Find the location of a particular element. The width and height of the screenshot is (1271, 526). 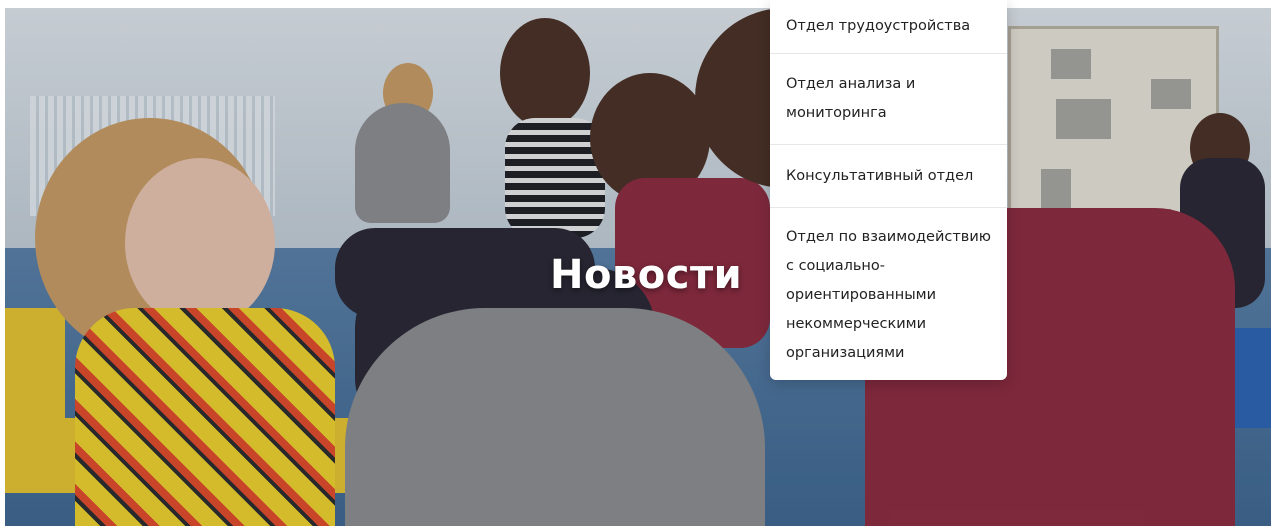

menu-item-analysis-monitoring-department: Отдел анализа и мониторинга is located at coordinates (888, 99).